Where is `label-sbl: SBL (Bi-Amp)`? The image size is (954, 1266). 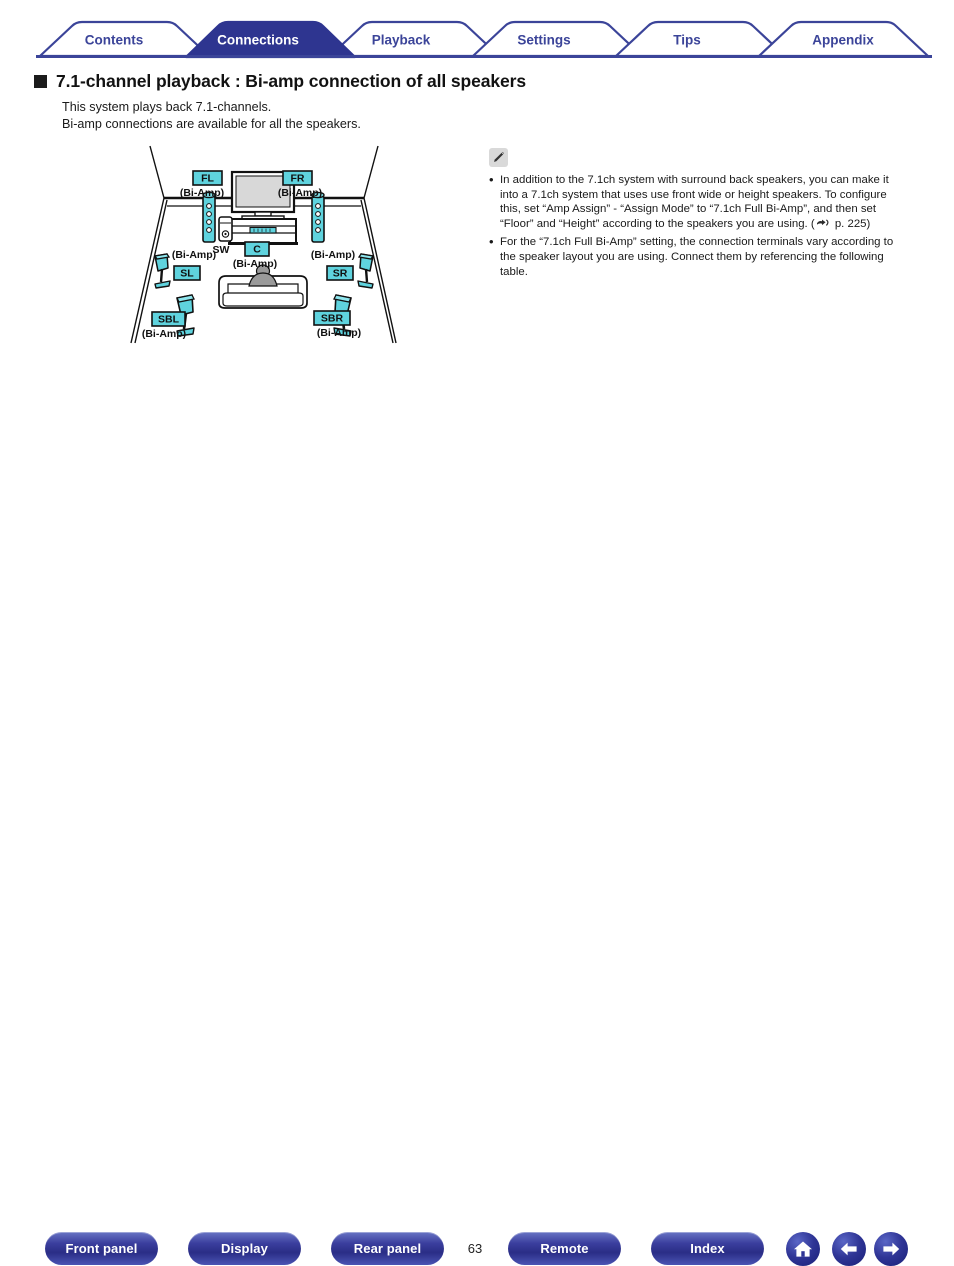
label-sbl: SBL (Bi-Amp) is located at coordinates (164, 325).